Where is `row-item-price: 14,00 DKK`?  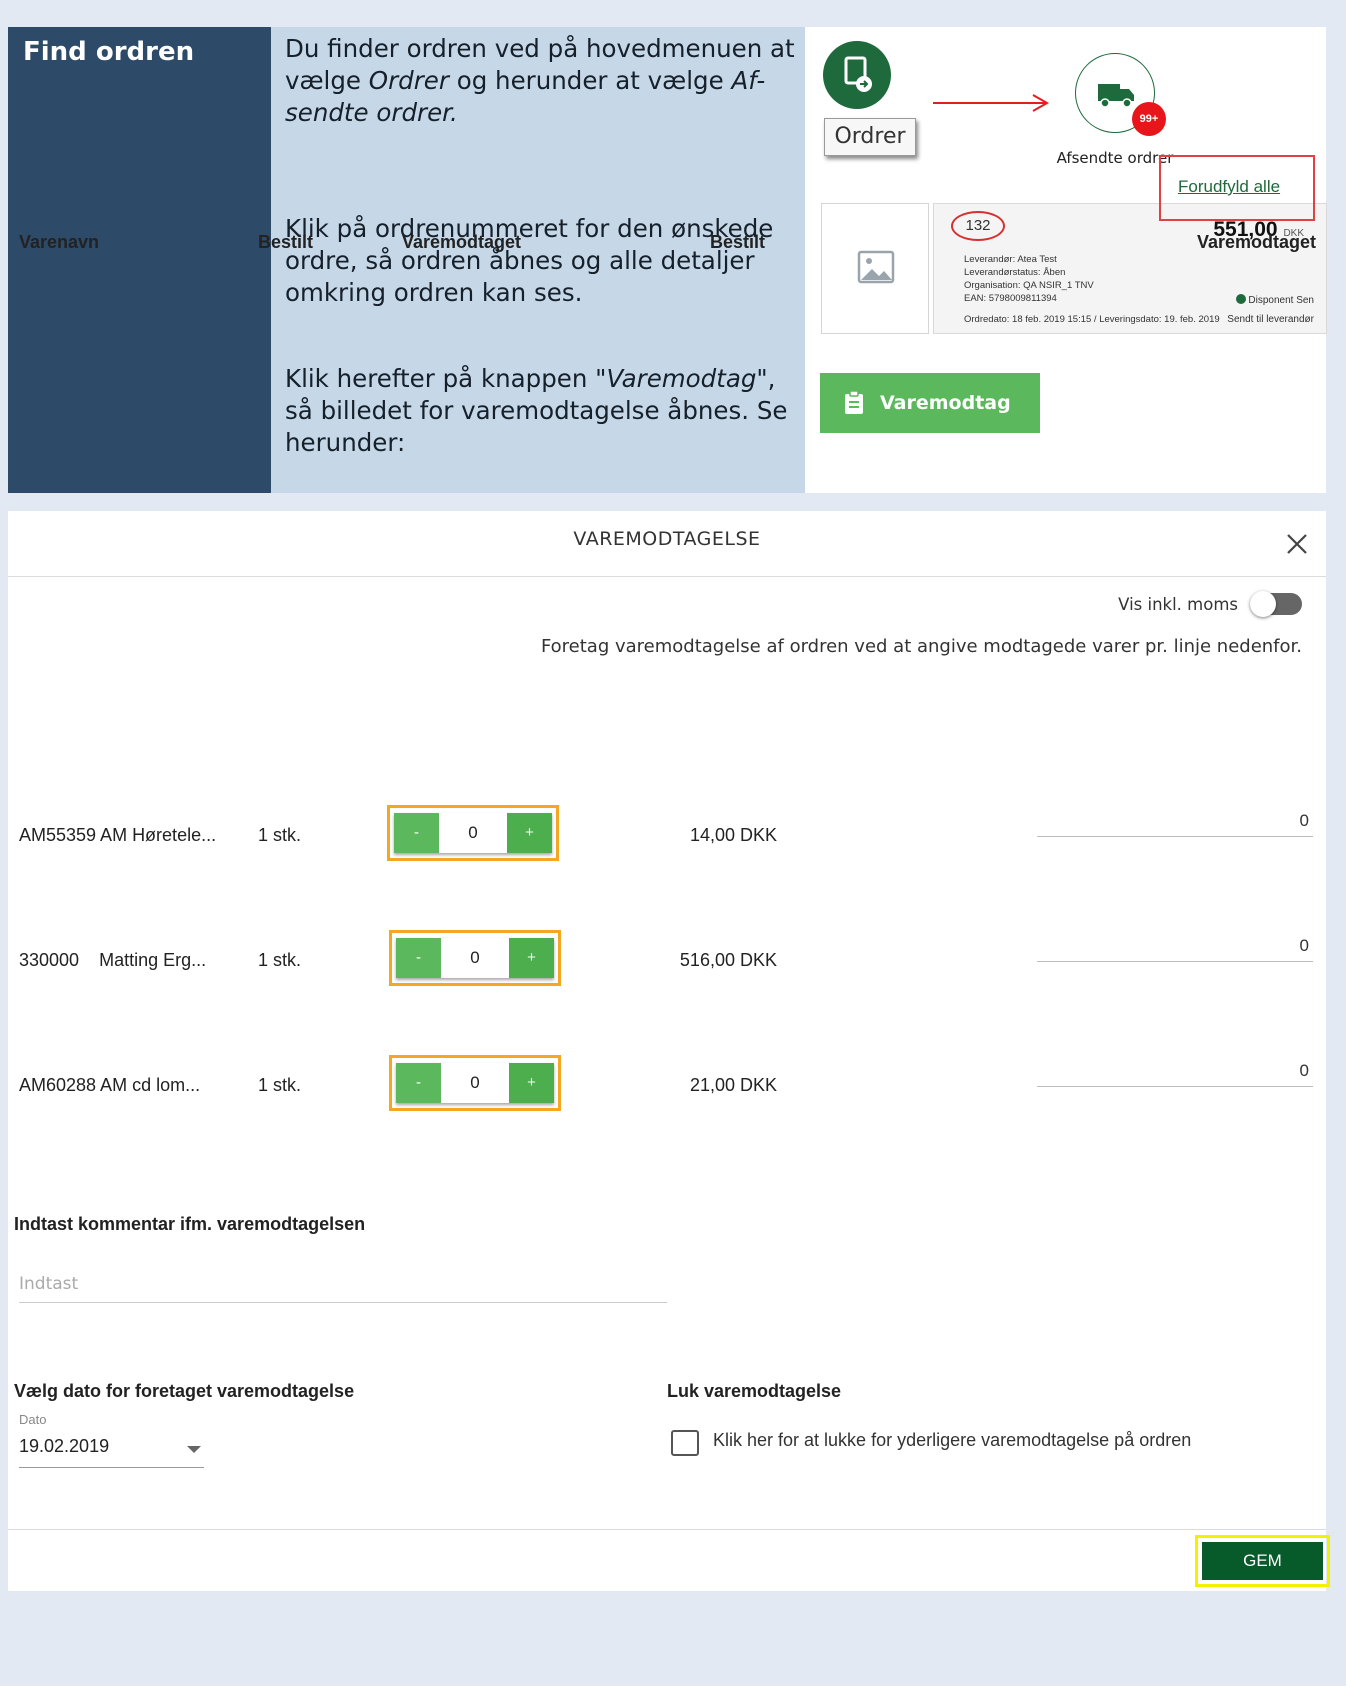
row-item-price: 14,00 DKK is located at coordinates (733, 835).